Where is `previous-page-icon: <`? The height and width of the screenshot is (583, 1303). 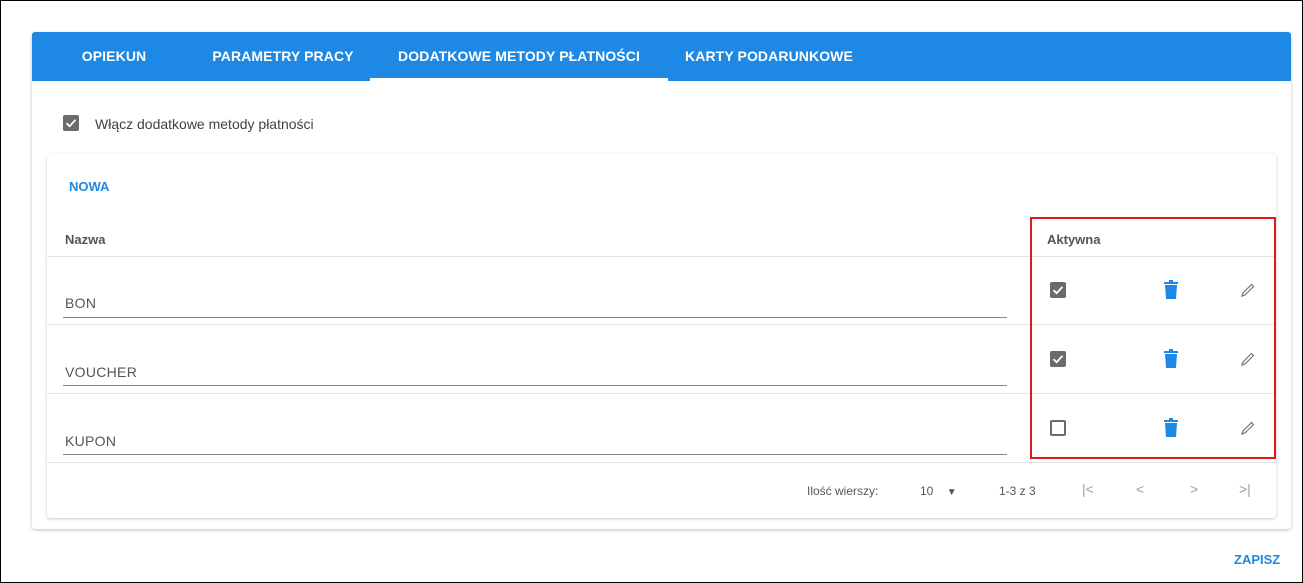 previous-page-icon: < is located at coordinates (1140, 489).